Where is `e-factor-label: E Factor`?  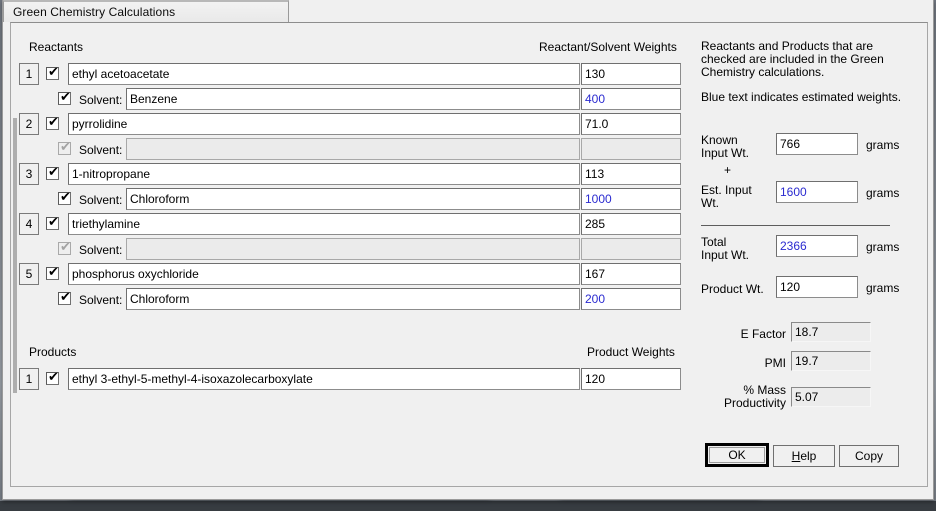
e-factor-label: E Factor is located at coordinates (763, 334).